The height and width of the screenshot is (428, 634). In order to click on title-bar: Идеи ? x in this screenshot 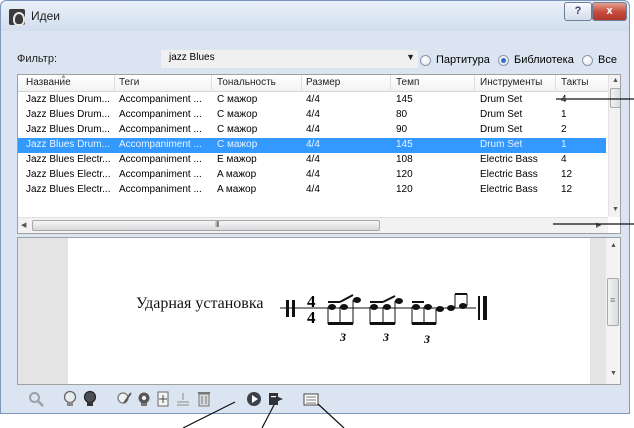, I will do `click(315, 16)`.